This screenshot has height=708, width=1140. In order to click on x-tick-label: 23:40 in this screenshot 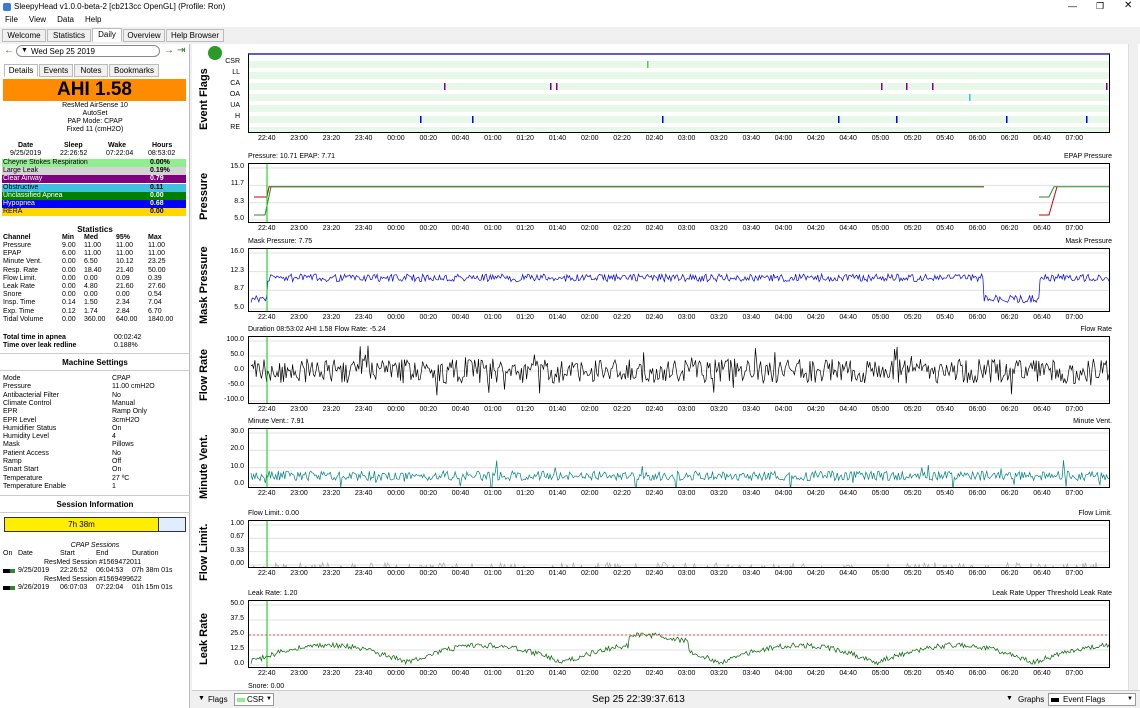, I will do `click(363, 409)`.